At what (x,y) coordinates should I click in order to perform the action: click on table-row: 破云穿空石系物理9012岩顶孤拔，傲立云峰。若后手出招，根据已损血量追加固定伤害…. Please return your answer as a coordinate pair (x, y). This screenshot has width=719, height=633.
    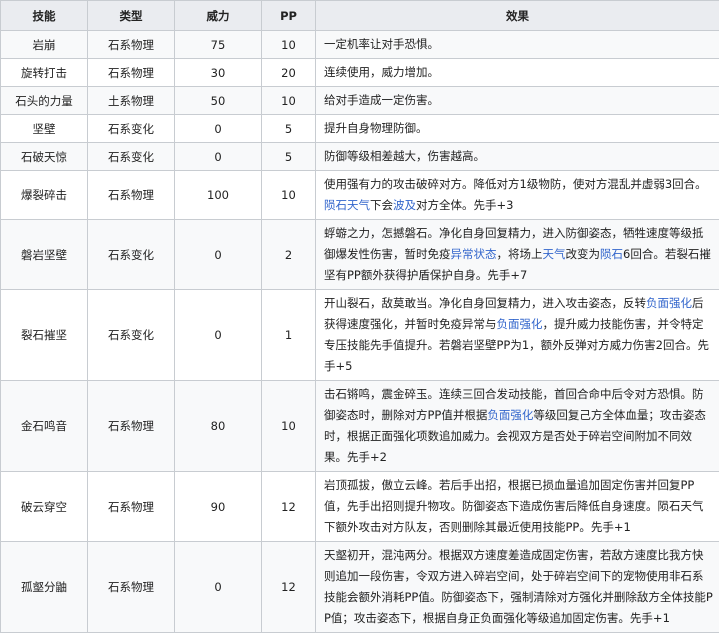
    Looking at the image, I should click on (360, 507).